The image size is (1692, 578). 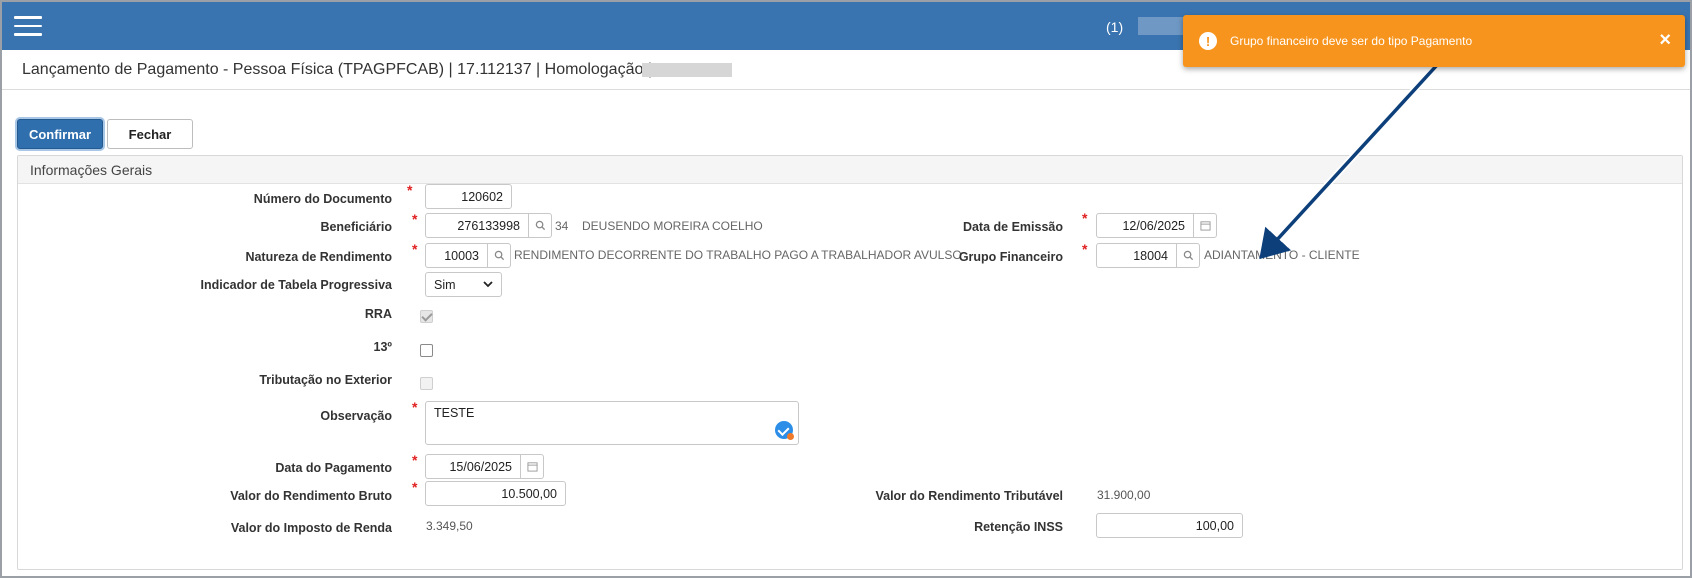 I want to click on data-pagamento-calendar-button, so click(x=532, y=466).